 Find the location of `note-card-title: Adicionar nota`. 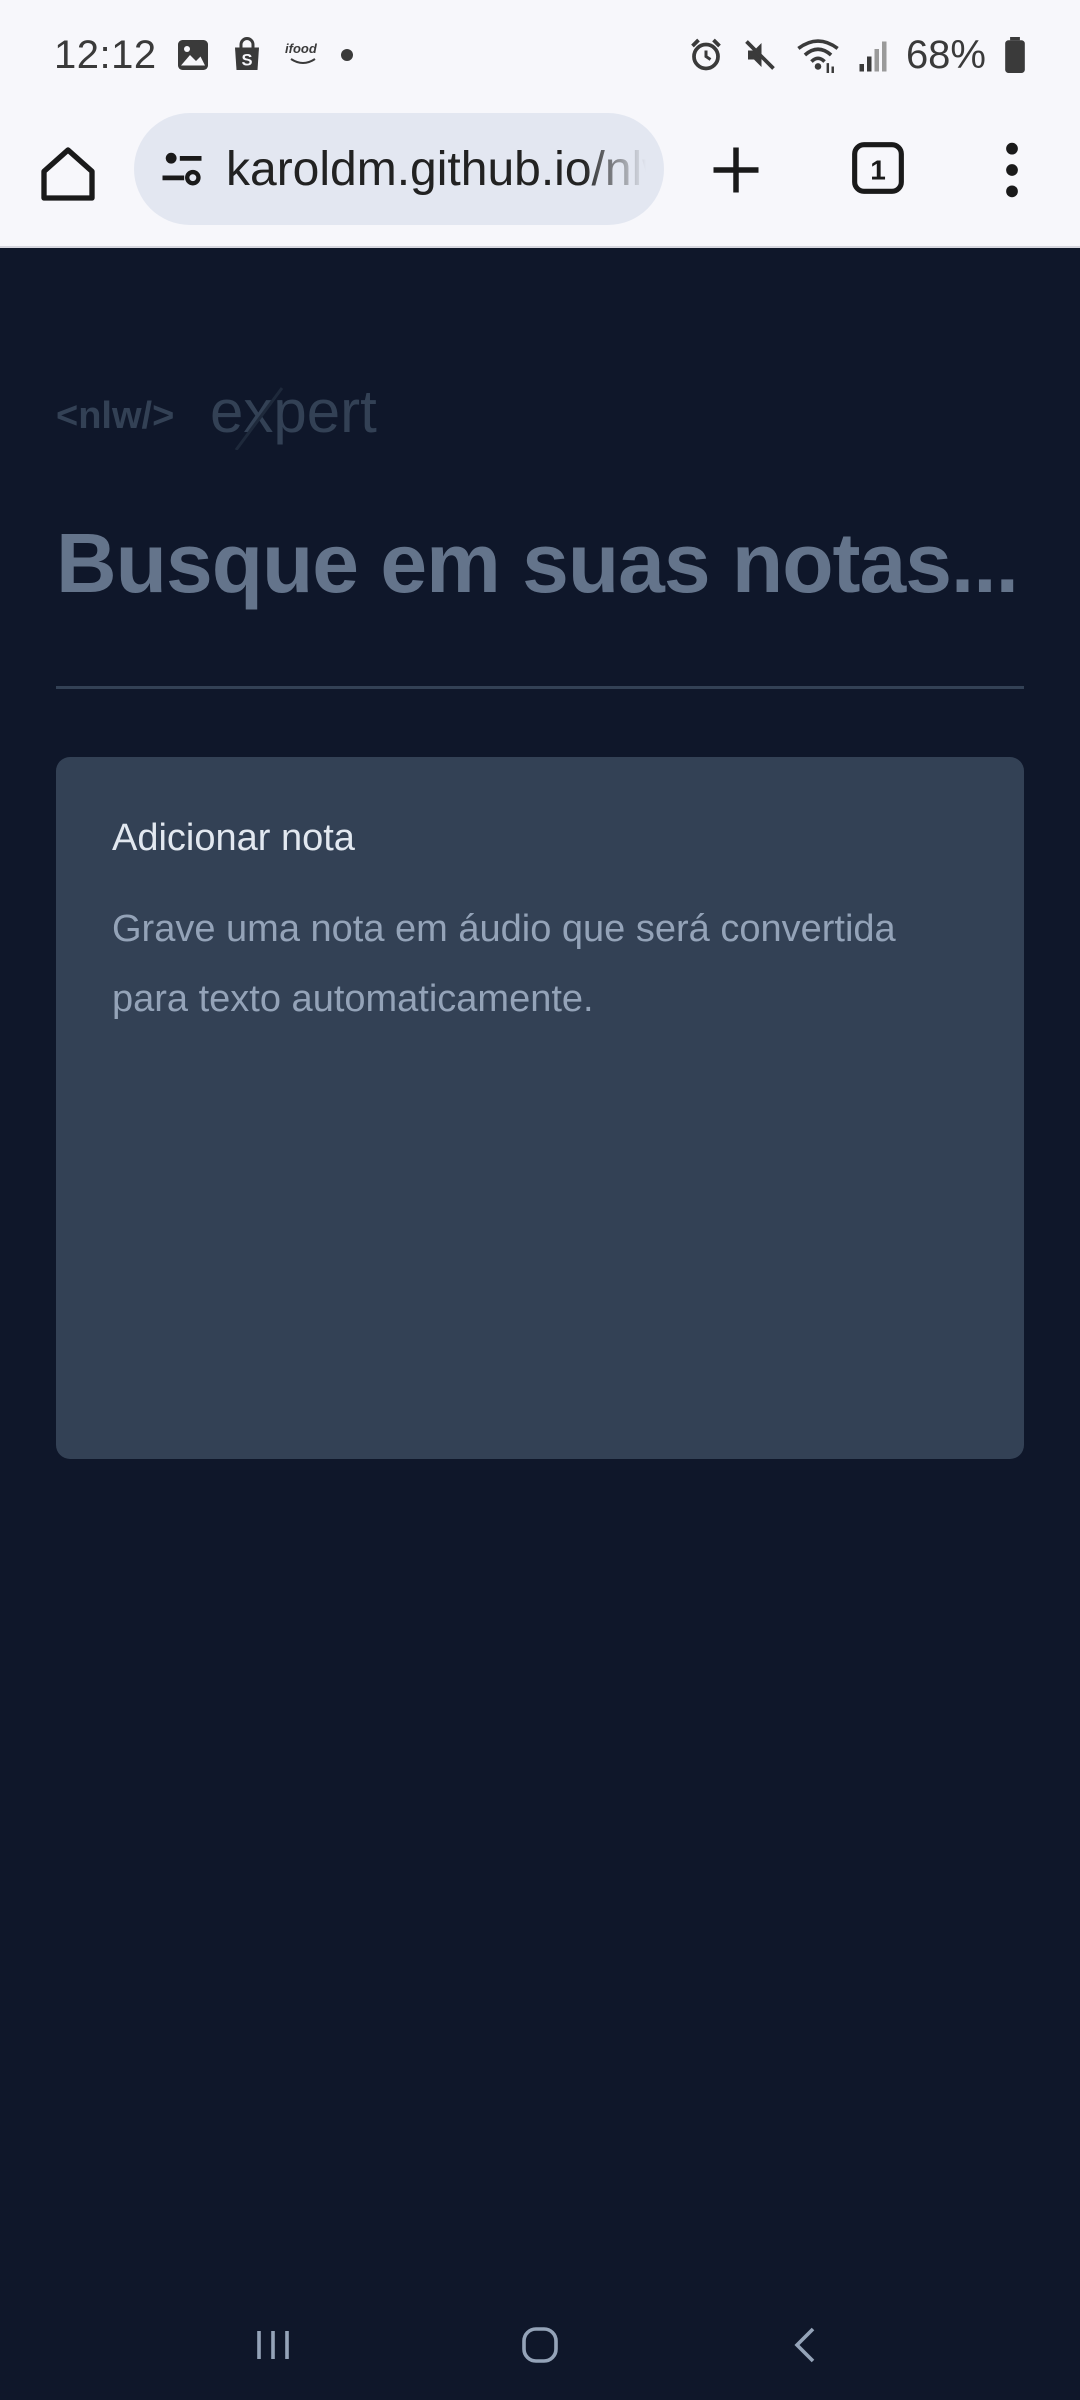

note-card-title: Adicionar nota is located at coordinates (233, 838).